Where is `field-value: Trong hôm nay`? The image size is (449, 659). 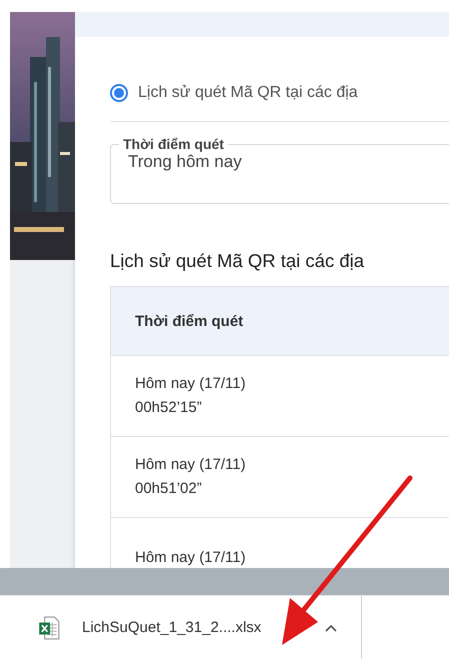 field-value: Trong hôm nay is located at coordinates (185, 161).